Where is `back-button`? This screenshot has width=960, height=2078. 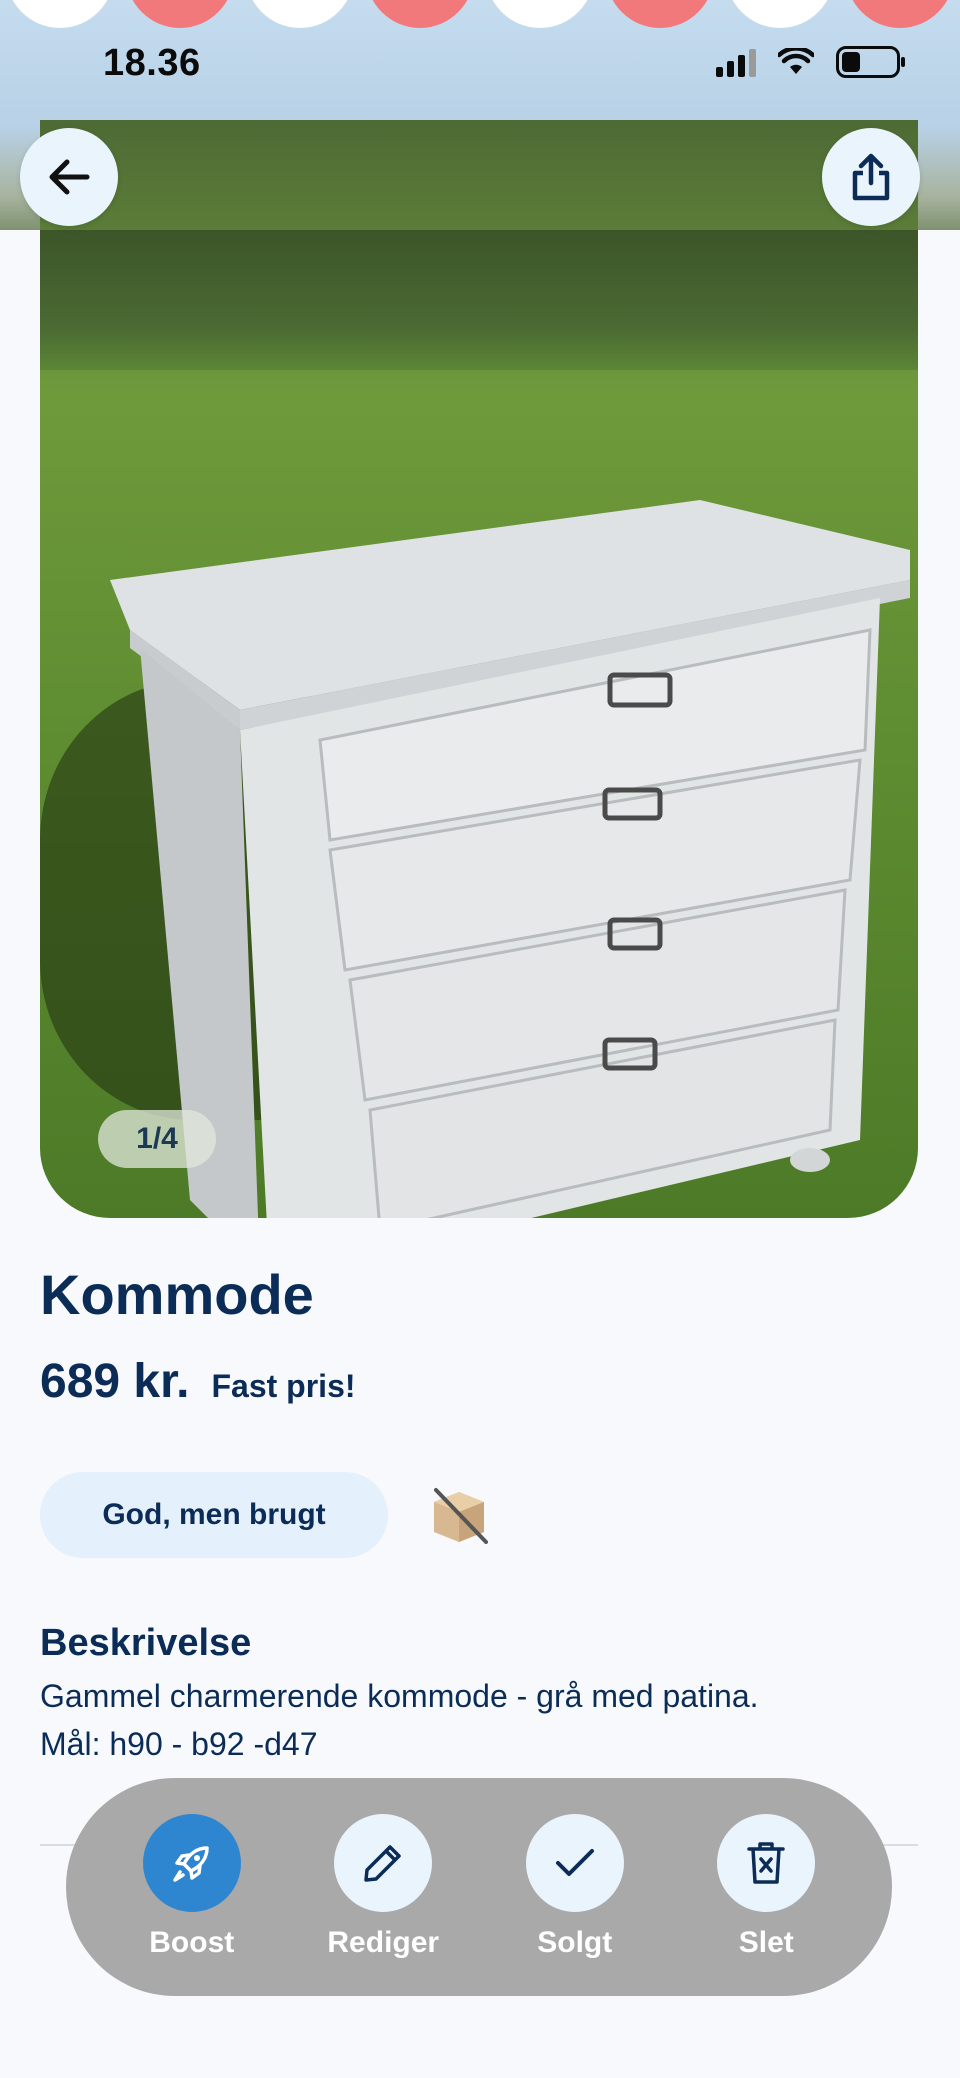
back-button is located at coordinates (69, 177).